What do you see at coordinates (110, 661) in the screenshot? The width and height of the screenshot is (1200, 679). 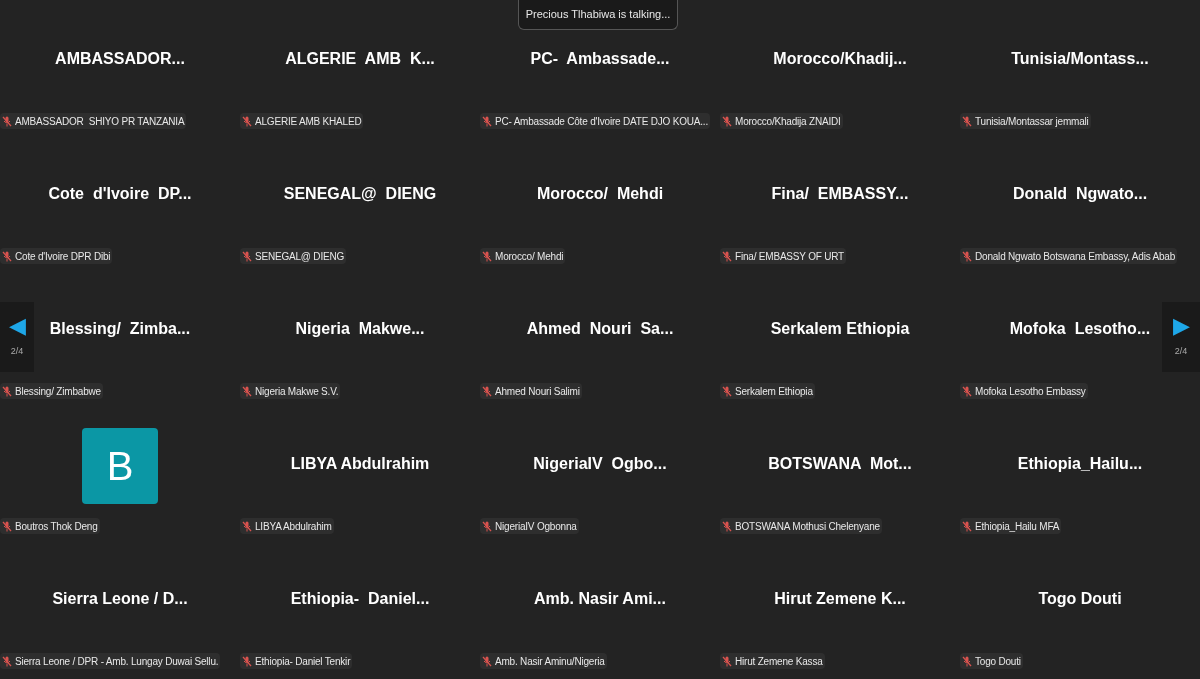 I see `participant-name-label: Sierra Leone / DPR - Amb. Lungay Duwai Sellu.` at bounding box center [110, 661].